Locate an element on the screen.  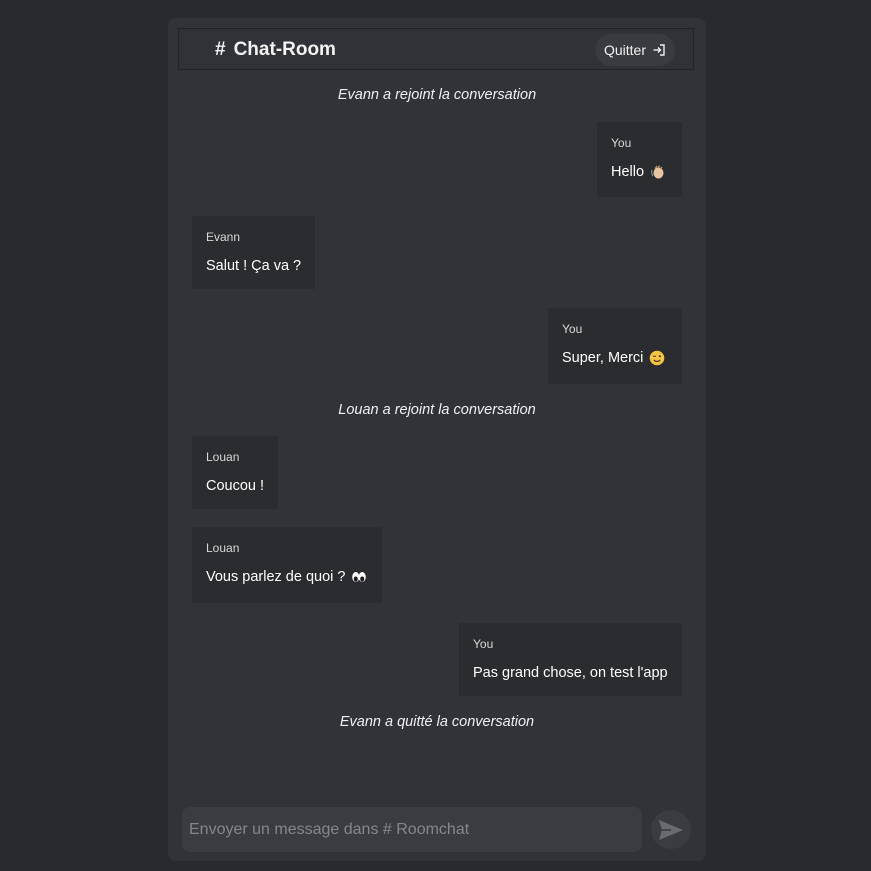
system-message-join: Louan a rejoint la conversation is located at coordinates (437, 410).